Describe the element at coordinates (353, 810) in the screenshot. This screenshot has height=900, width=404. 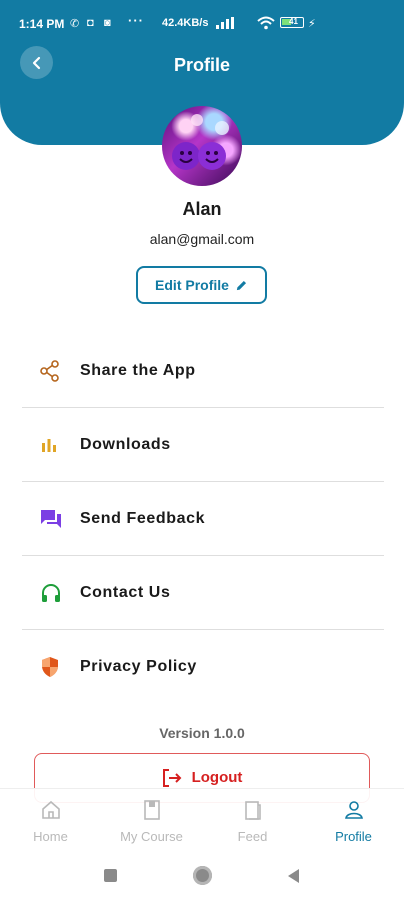
I see `person-icon` at that location.